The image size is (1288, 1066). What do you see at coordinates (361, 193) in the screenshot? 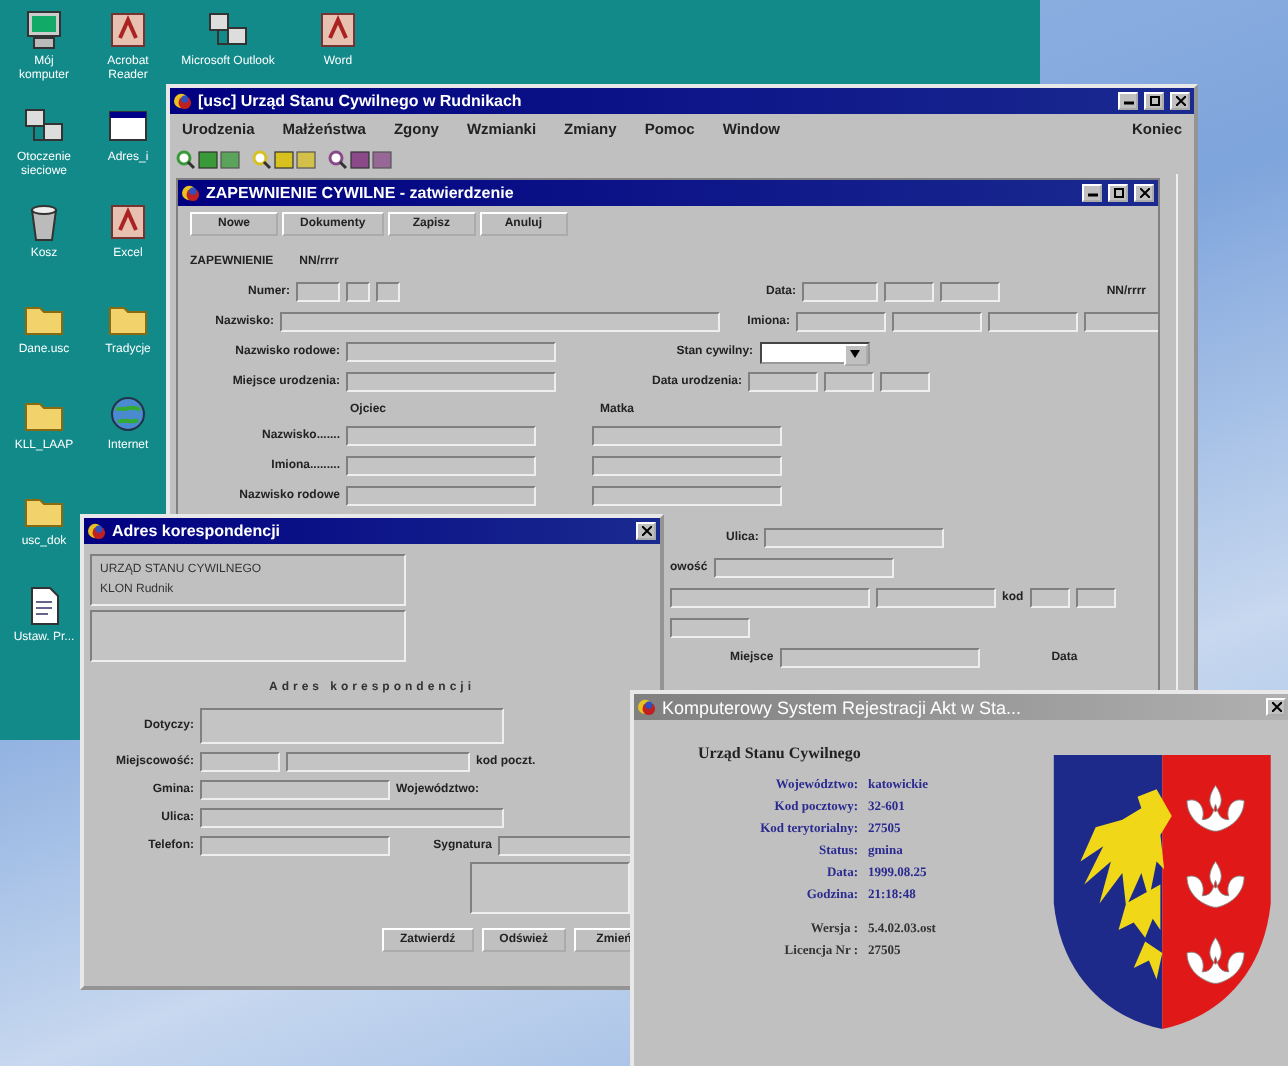
I see `window-title: ZAPEWNIENIE CYWILNE - zatwierdzenie` at bounding box center [361, 193].